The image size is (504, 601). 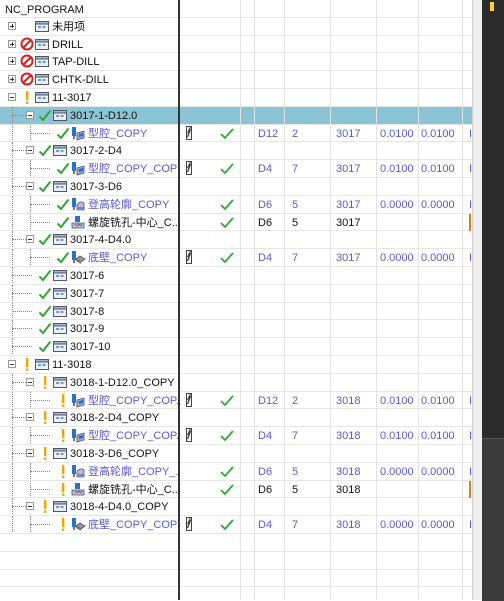 I want to click on program-group-cell: 3017, so click(x=348, y=133).